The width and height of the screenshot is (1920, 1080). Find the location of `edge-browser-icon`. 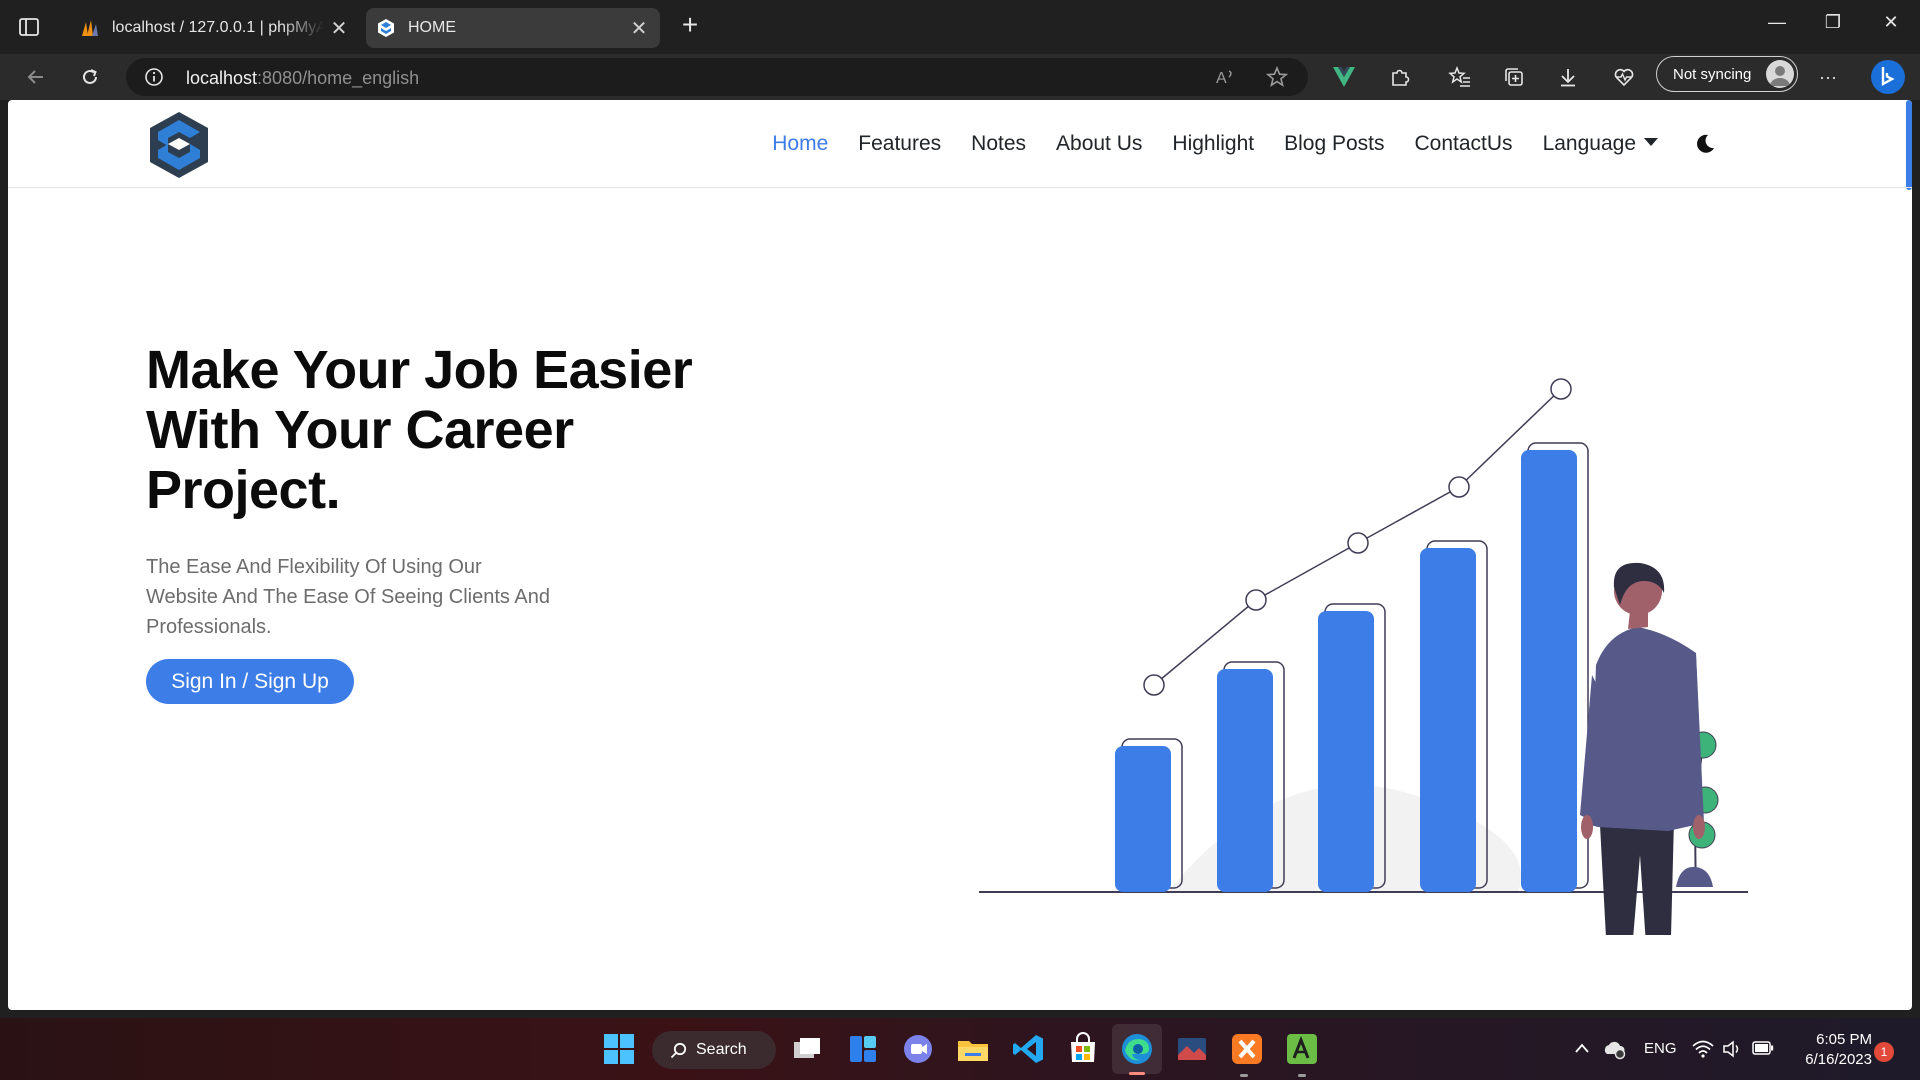

edge-browser-icon is located at coordinates (1137, 1049).